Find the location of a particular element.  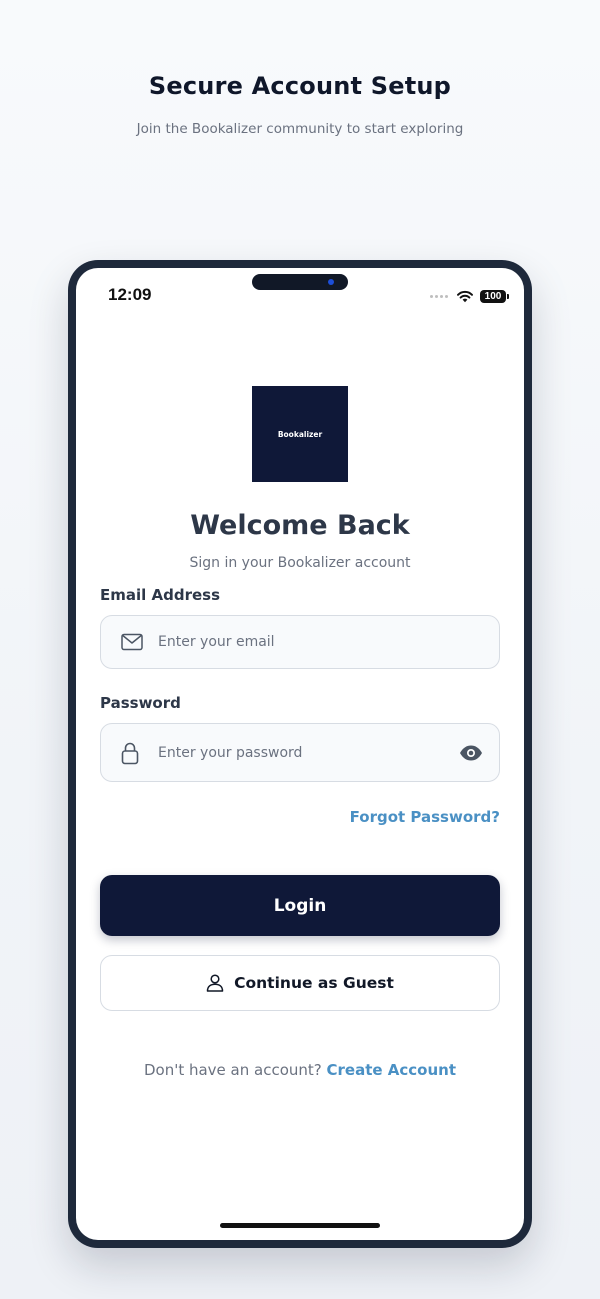

status-icons: 100 is located at coordinates (469, 296).